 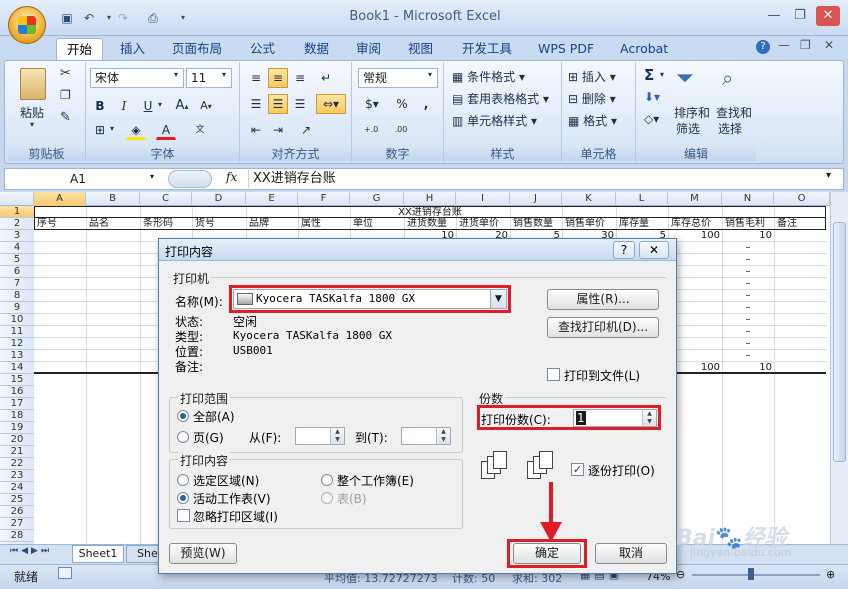 What do you see at coordinates (372, 104) in the screenshot?
I see `currency-icon: $▾` at bounding box center [372, 104].